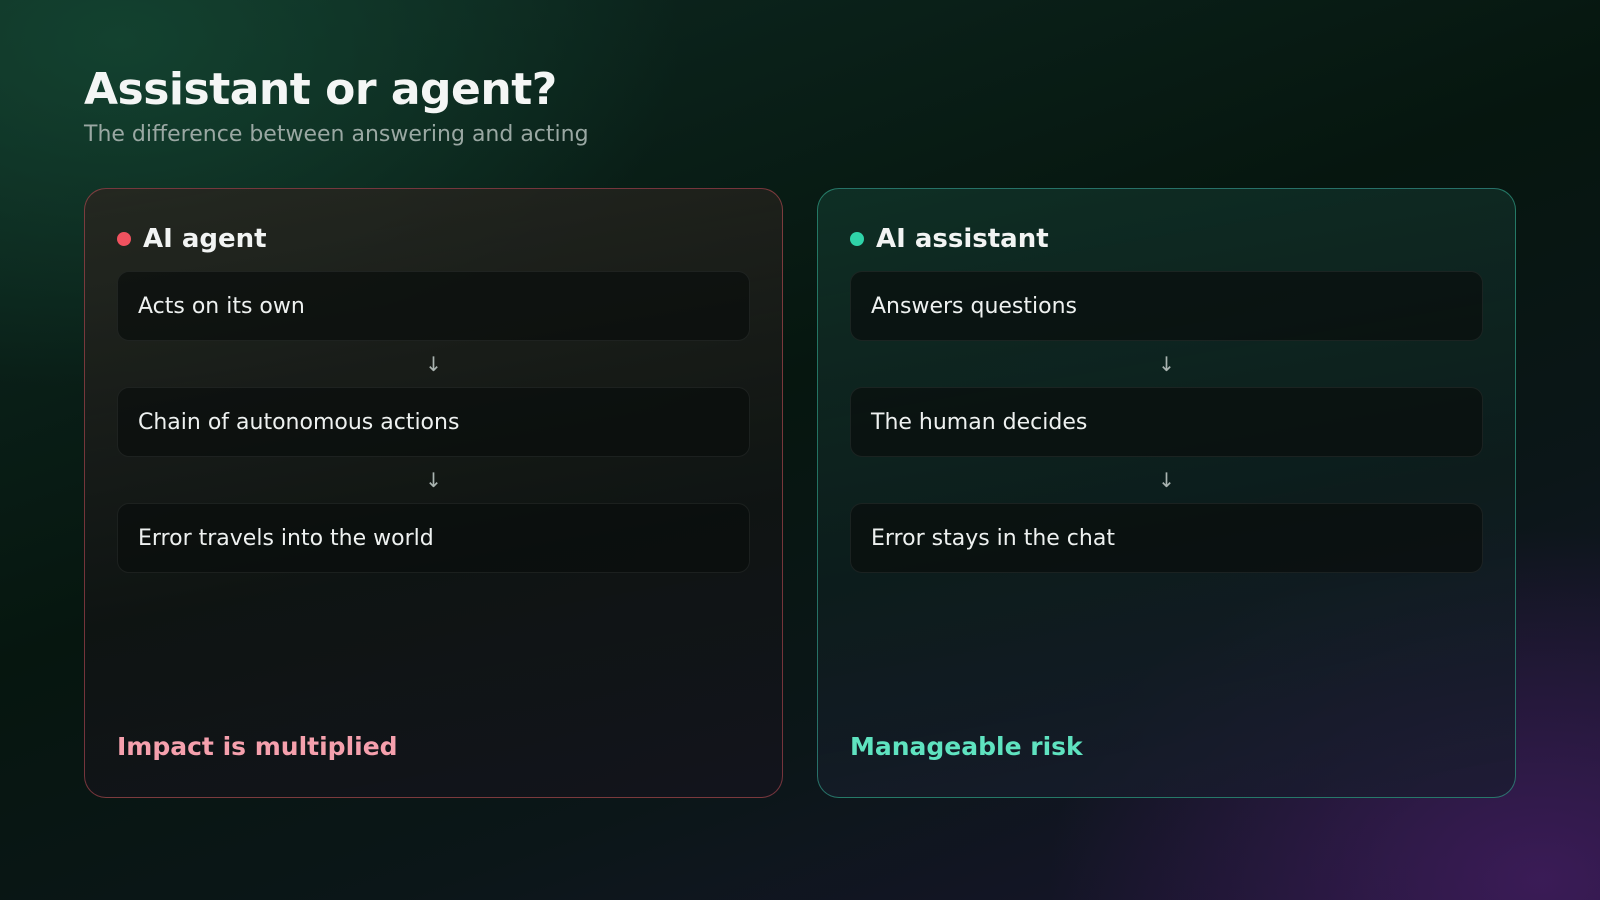 Image resolution: width=1600 pixels, height=900 pixels. I want to click on green-dot-icon, so click(857, 239).